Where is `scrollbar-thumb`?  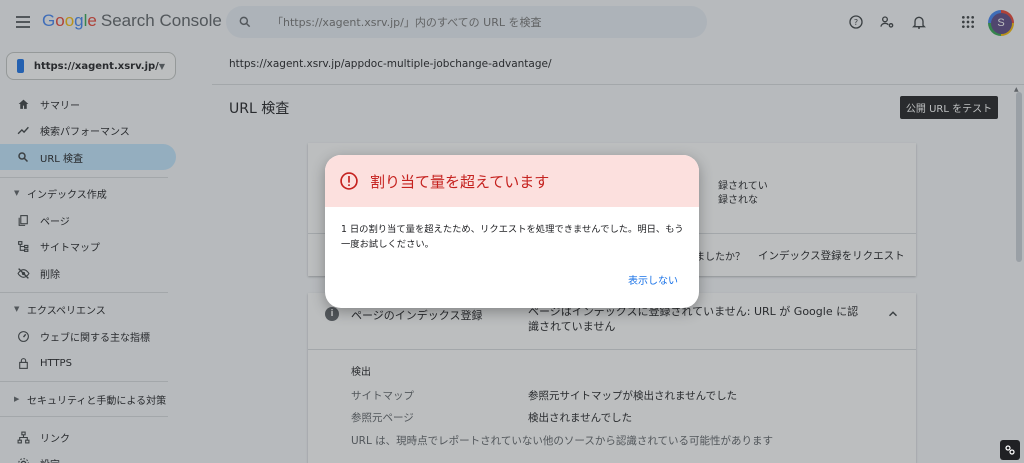 scrollbar-thumb is located at coordinates (1019, 177).